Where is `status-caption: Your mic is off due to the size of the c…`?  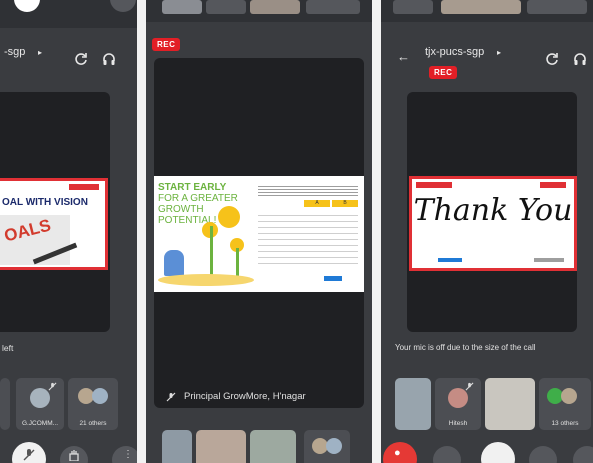 status-caption: Your mic is off due to the size of the c… is located at coordinates (465, 347).